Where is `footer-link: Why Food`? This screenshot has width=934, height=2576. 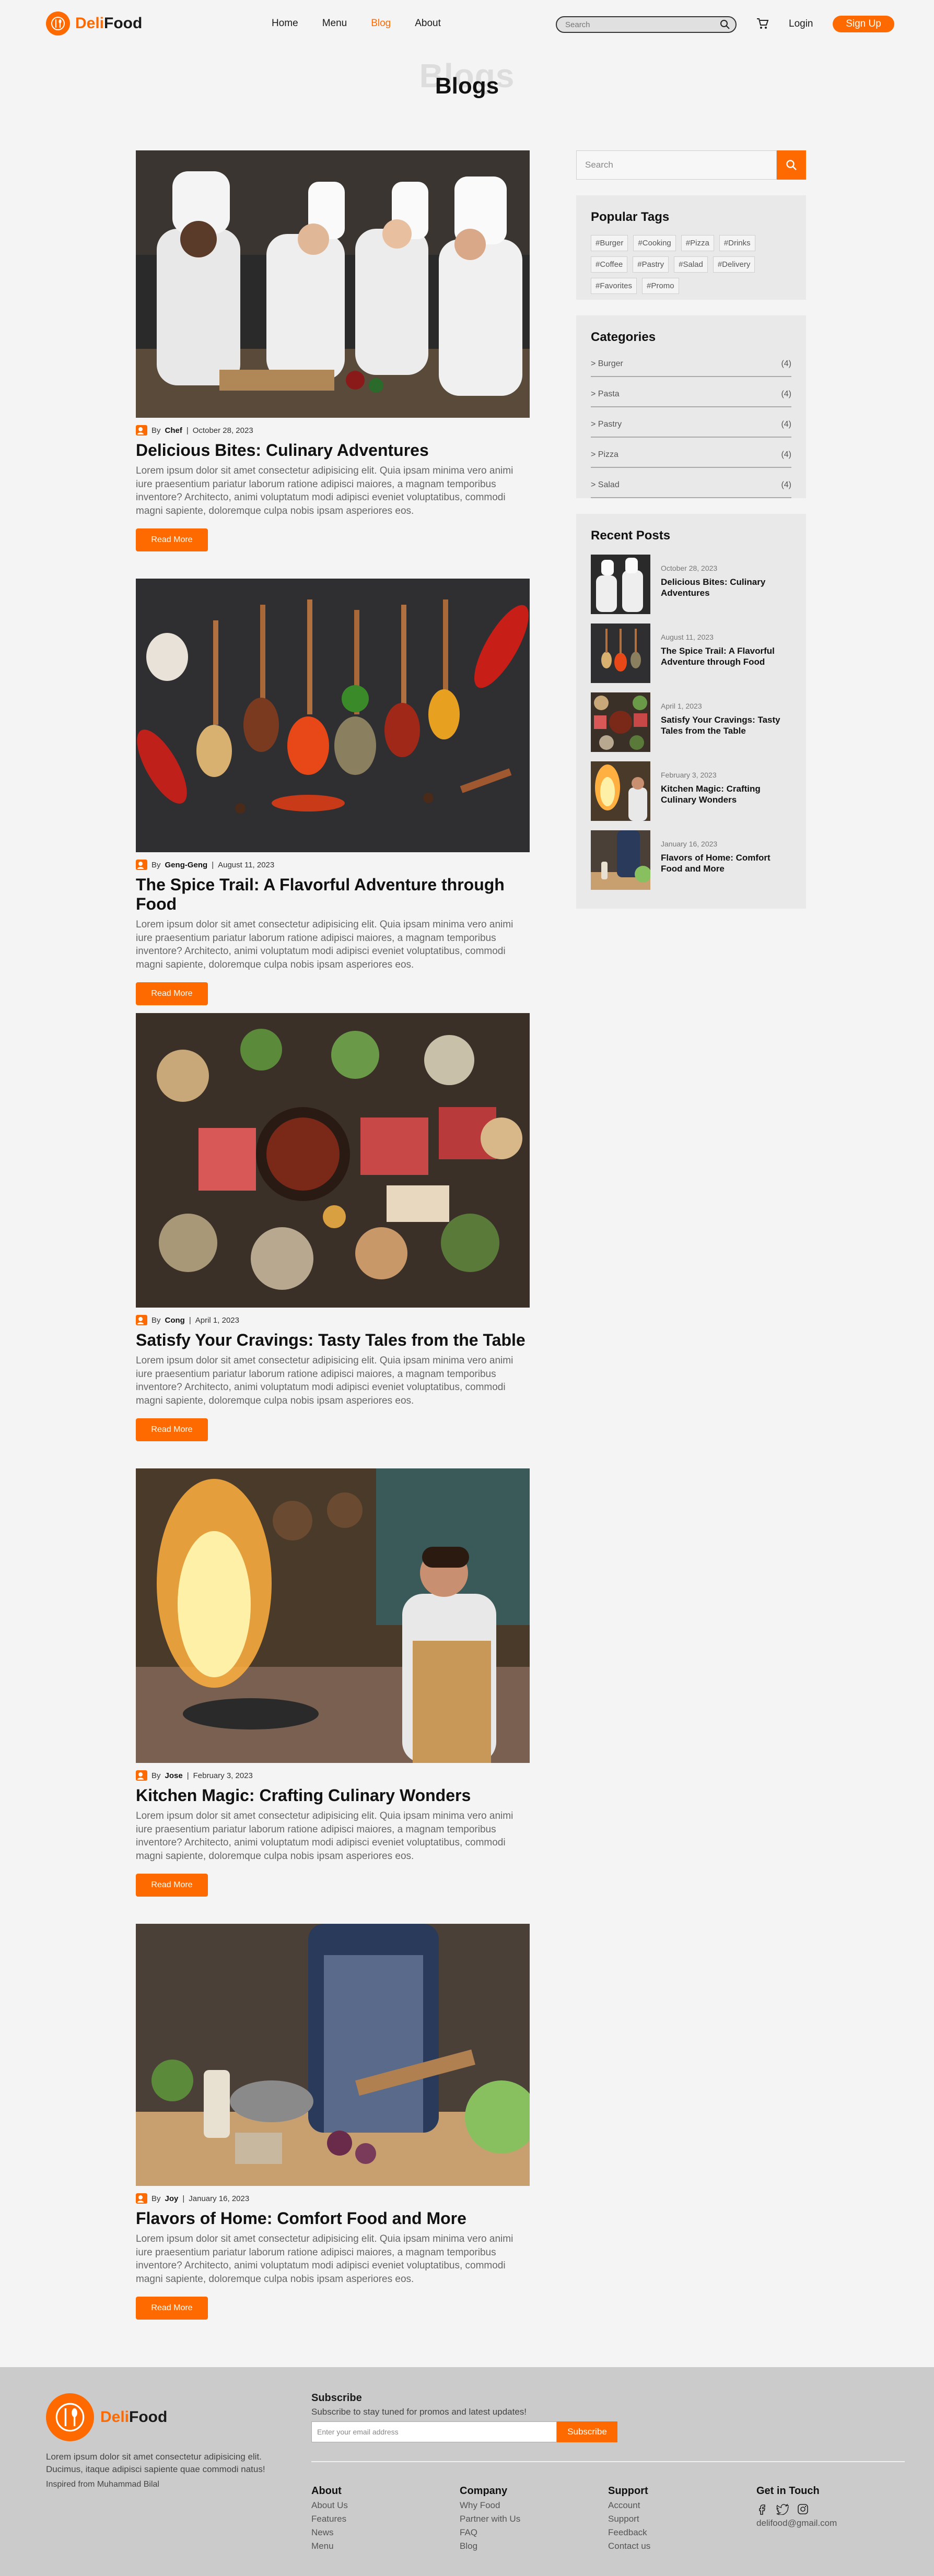 footer-link: Why Food is located at coordinates (490, 2505).